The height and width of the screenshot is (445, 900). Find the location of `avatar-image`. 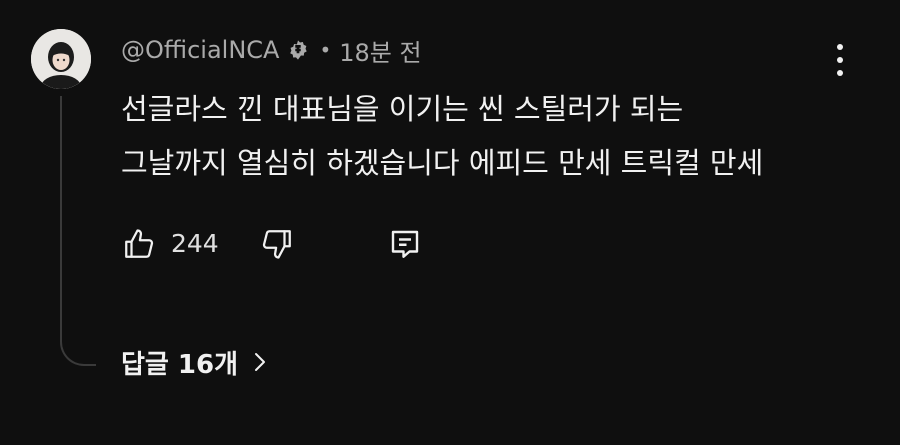

avatar-image is located at coordinates (61, 59).